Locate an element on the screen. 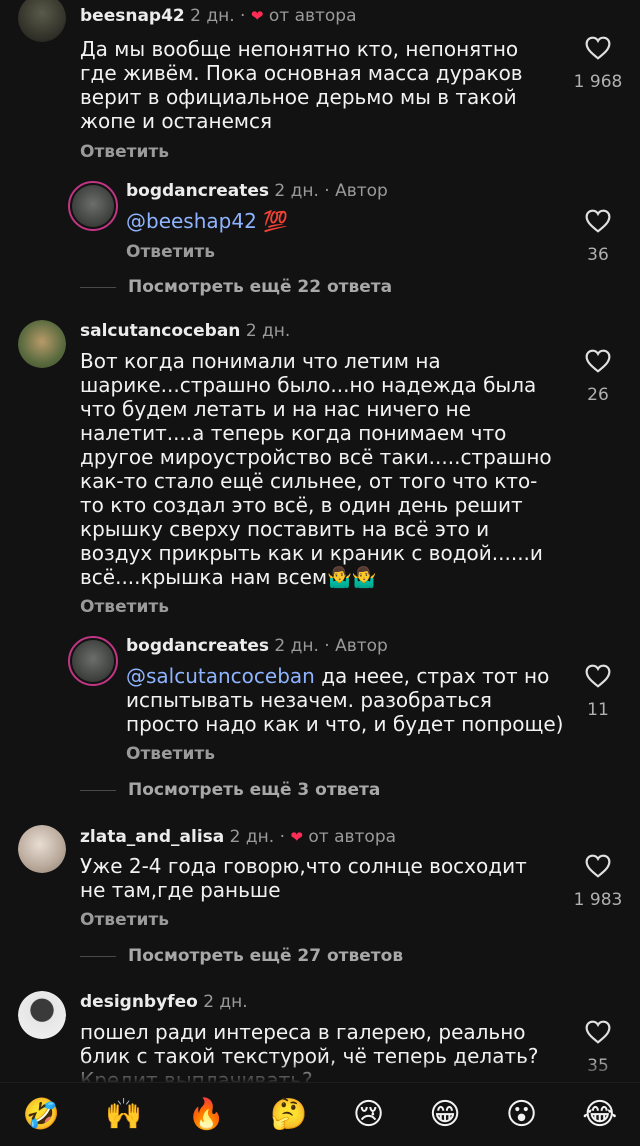 This screenshot has height=1146, width=640. username: beesnap42 is located at coordinates (132, 16).